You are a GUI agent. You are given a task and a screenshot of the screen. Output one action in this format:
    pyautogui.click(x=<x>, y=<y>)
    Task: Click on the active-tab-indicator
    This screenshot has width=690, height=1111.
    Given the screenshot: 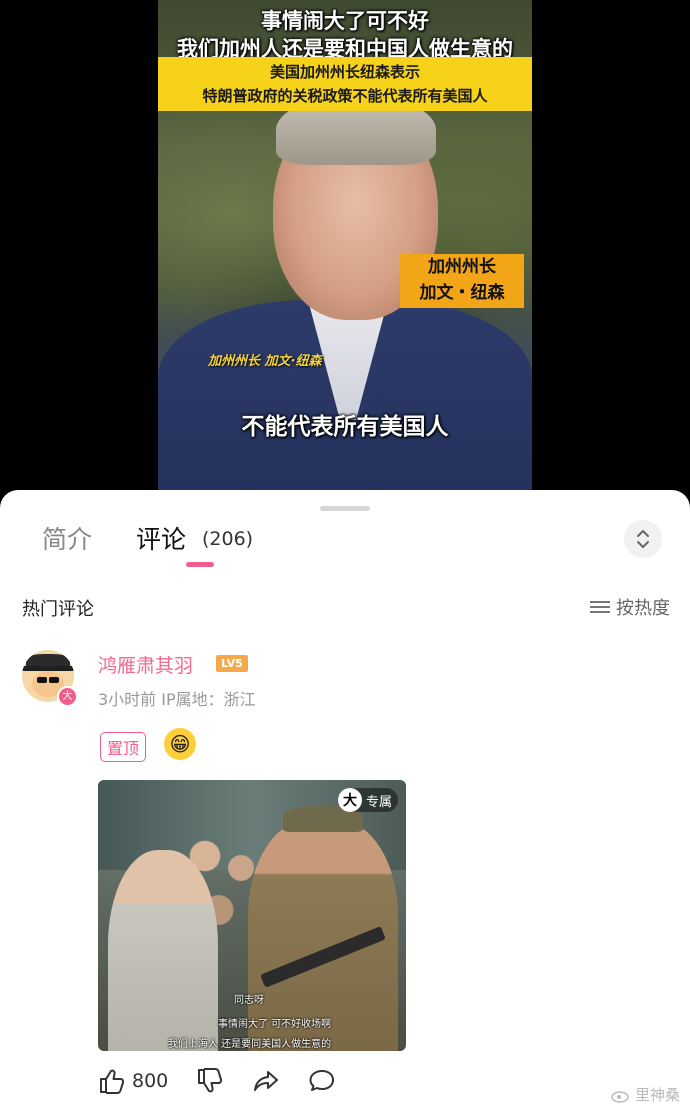 What is the action you would take?
    pyautogui.click(x=200, y=564)
    